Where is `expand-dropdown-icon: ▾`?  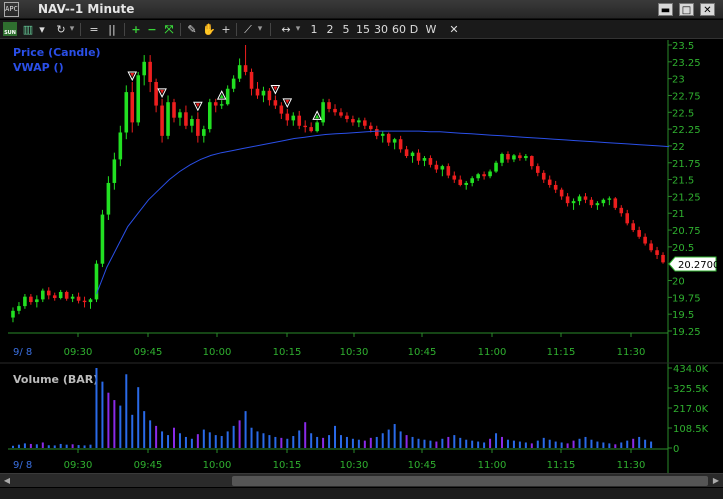 expand-dropdown-icon: ▾ is located at coordinates (298, 29).